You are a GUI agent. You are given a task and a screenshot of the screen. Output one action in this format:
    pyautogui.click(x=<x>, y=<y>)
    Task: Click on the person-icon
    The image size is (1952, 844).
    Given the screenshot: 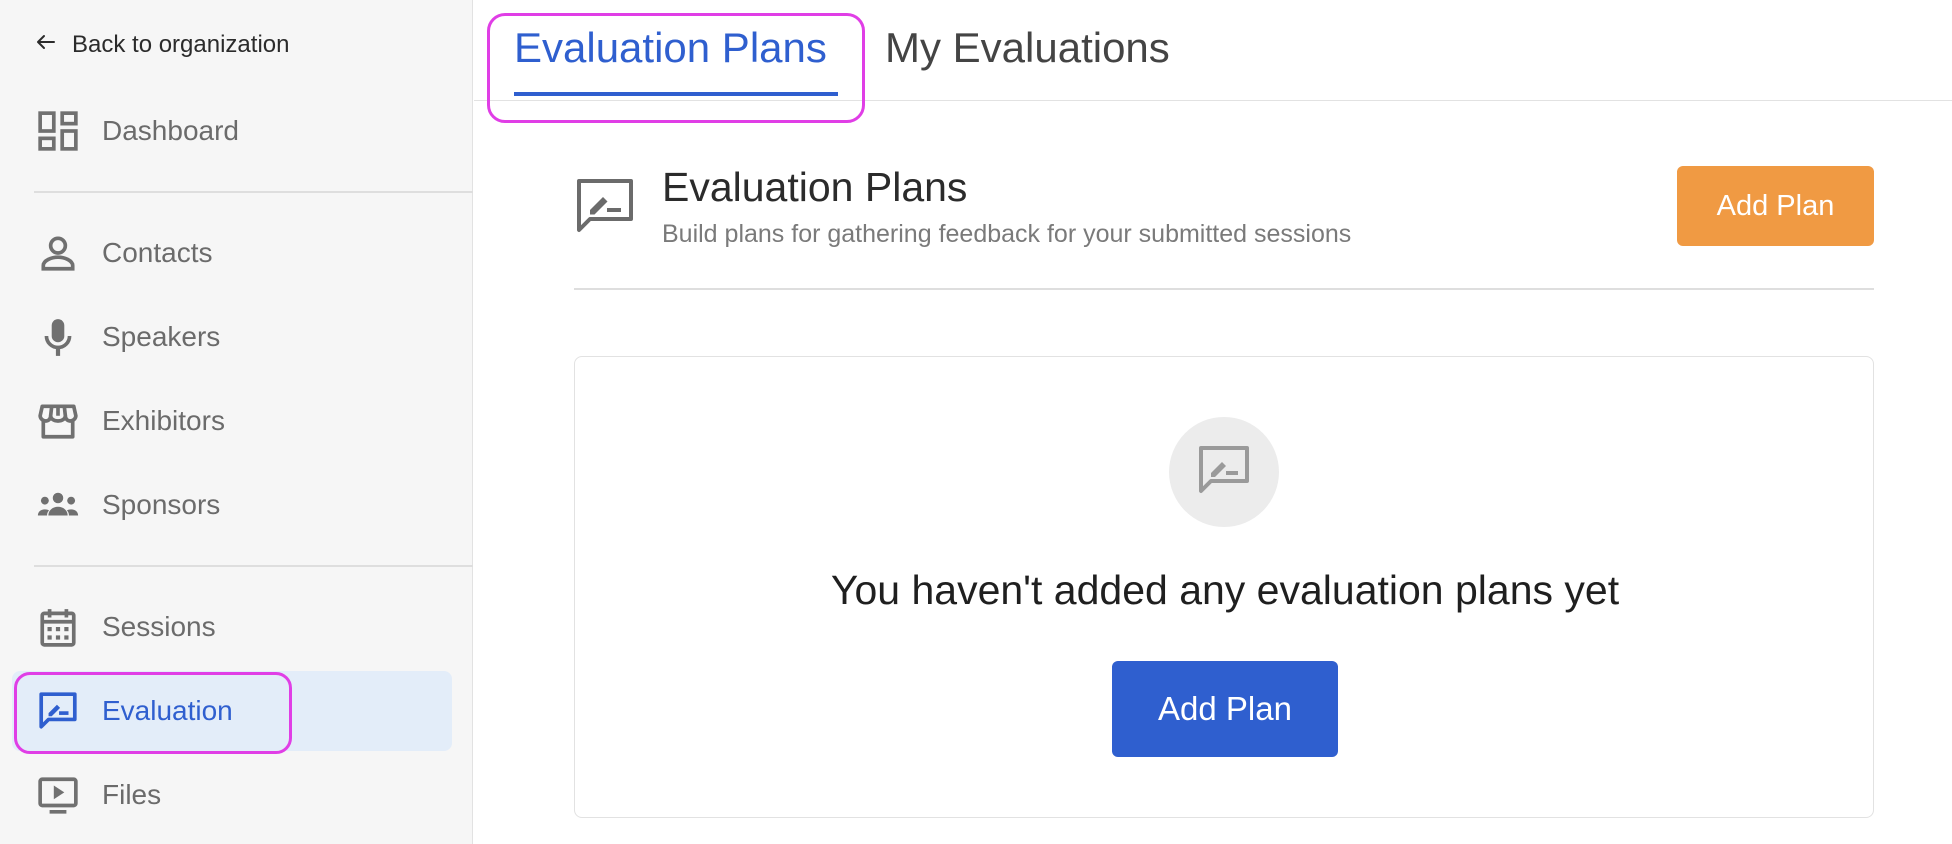 What is the action you would take?
    pyautogui.click(x=58, y=253)
    